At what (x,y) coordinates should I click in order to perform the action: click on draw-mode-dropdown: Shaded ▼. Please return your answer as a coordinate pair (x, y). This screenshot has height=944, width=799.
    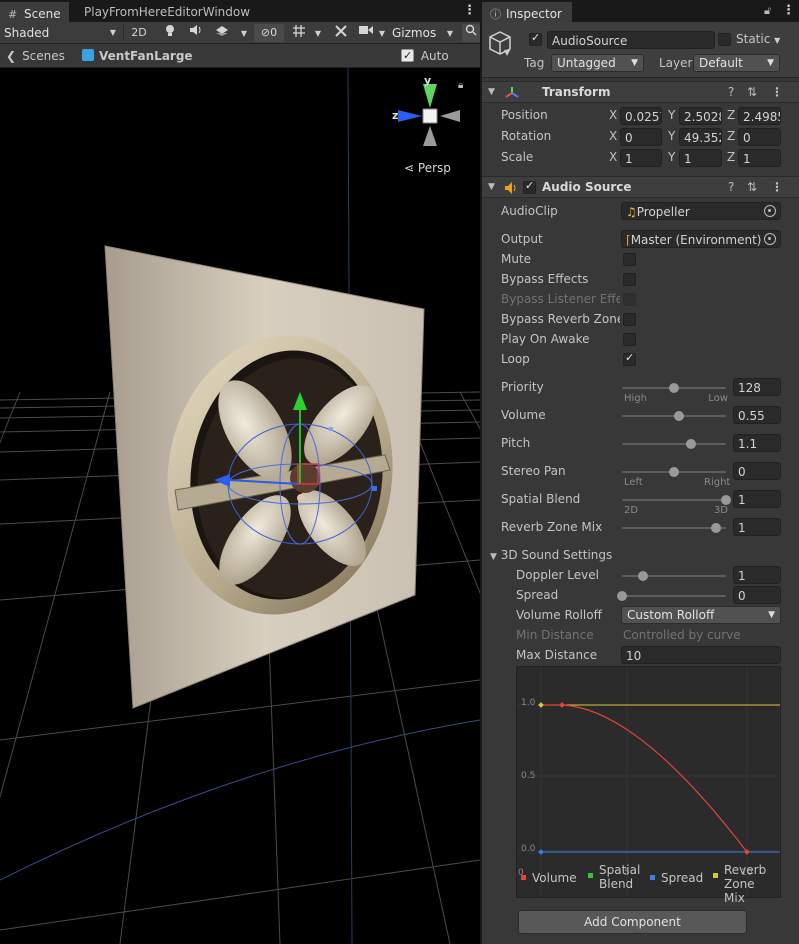
    Looking at the image, I should click on (61, 33).